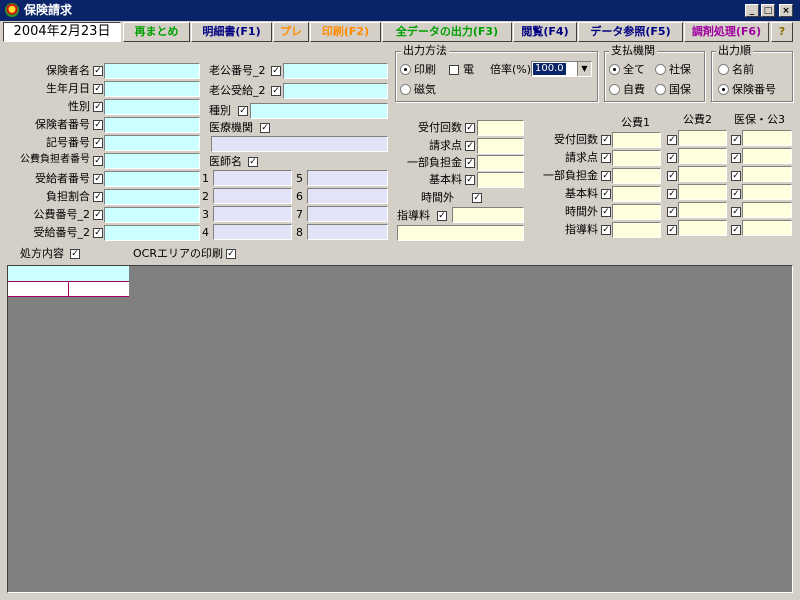  Describe the element at coordinates (231, 32) in the screenshot. I see `meisaisho-button: 明細書(F1)` at that location.